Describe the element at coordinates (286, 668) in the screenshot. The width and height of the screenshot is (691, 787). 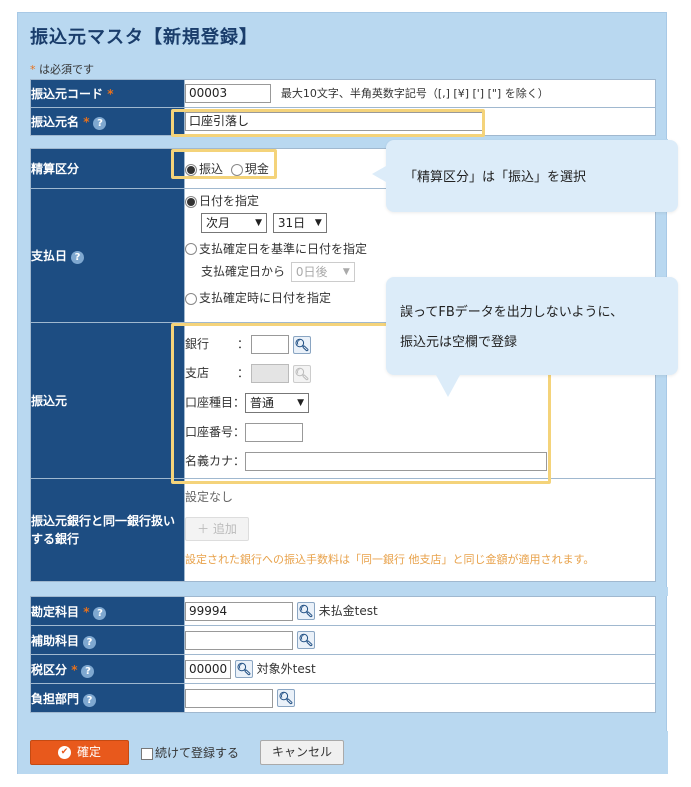
I see `tax-name: 対象外test` at that location.